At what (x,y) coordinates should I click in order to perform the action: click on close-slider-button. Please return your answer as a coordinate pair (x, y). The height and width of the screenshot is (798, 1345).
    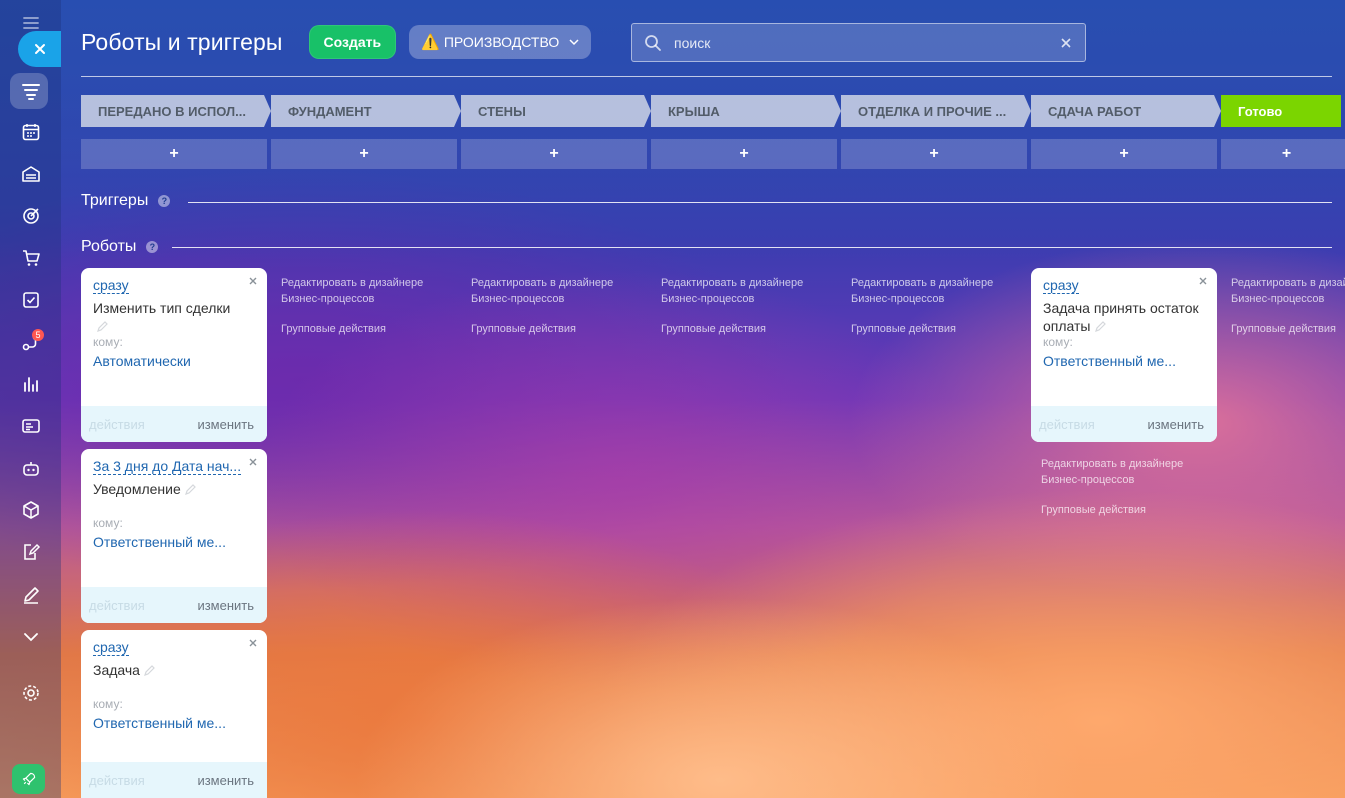
    Looking at the image, I should click on (39, 49).